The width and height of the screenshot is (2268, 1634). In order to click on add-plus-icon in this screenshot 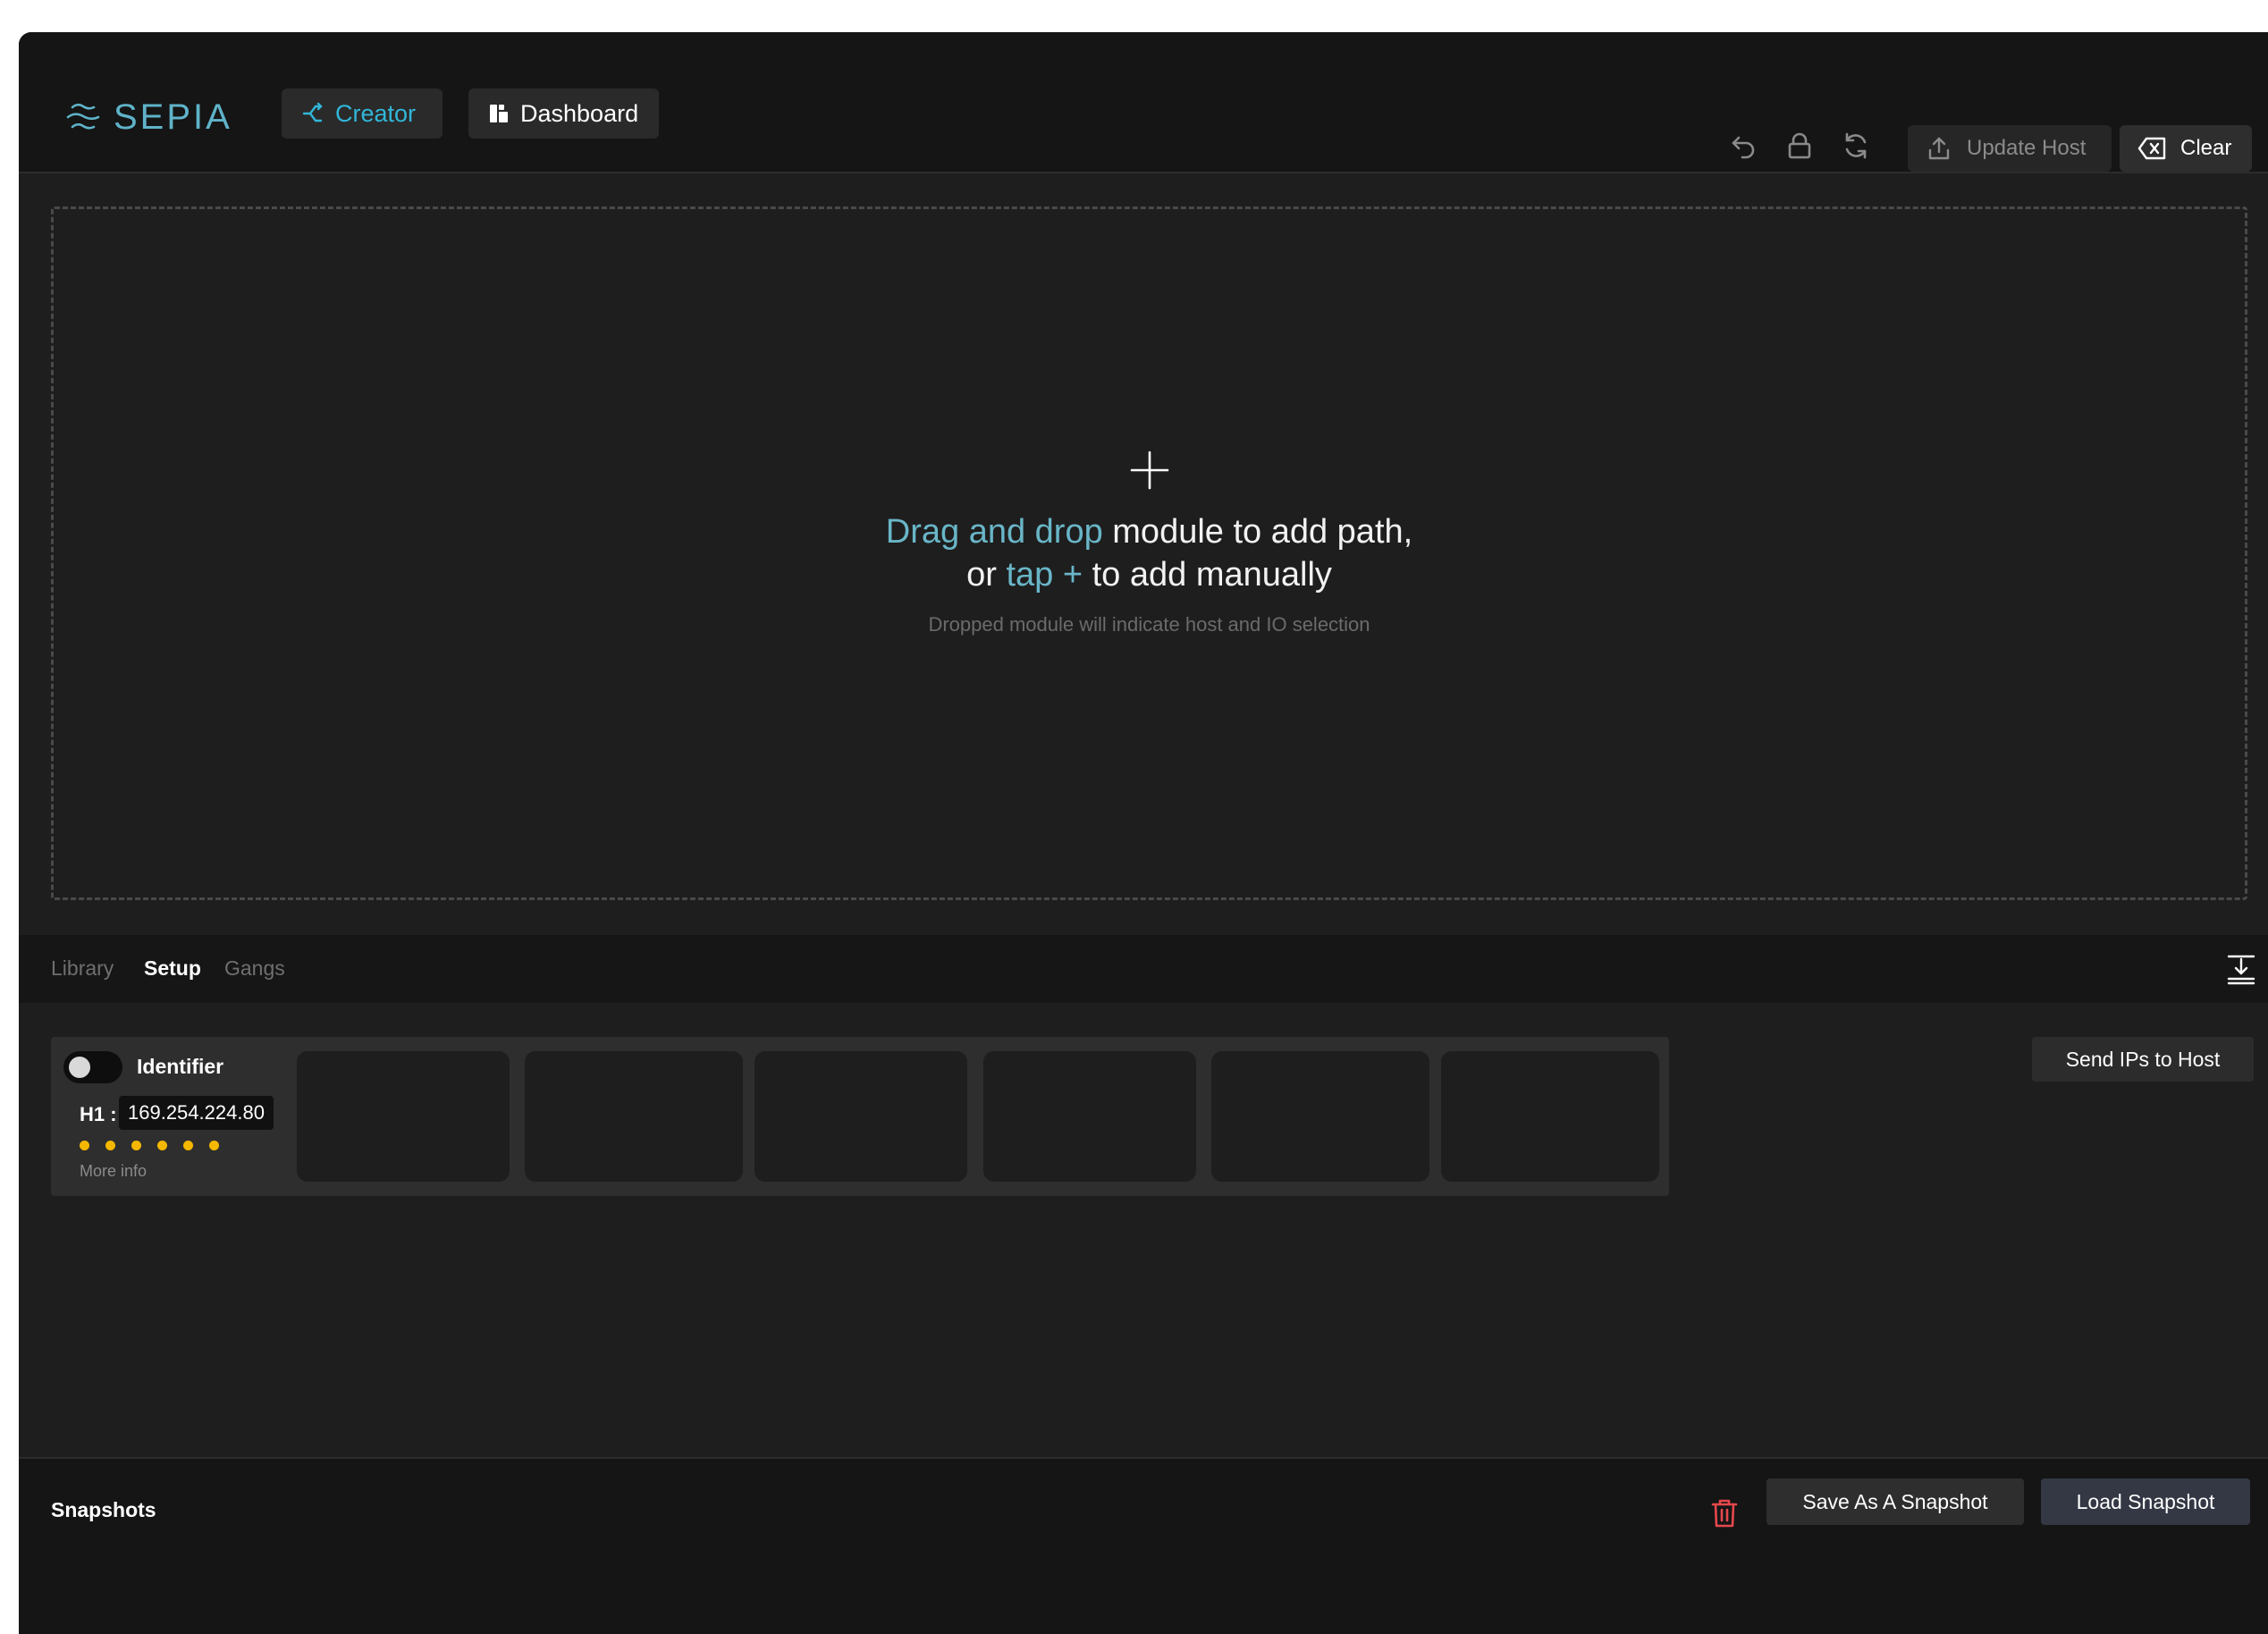, I will do `click(1149, 470)`.